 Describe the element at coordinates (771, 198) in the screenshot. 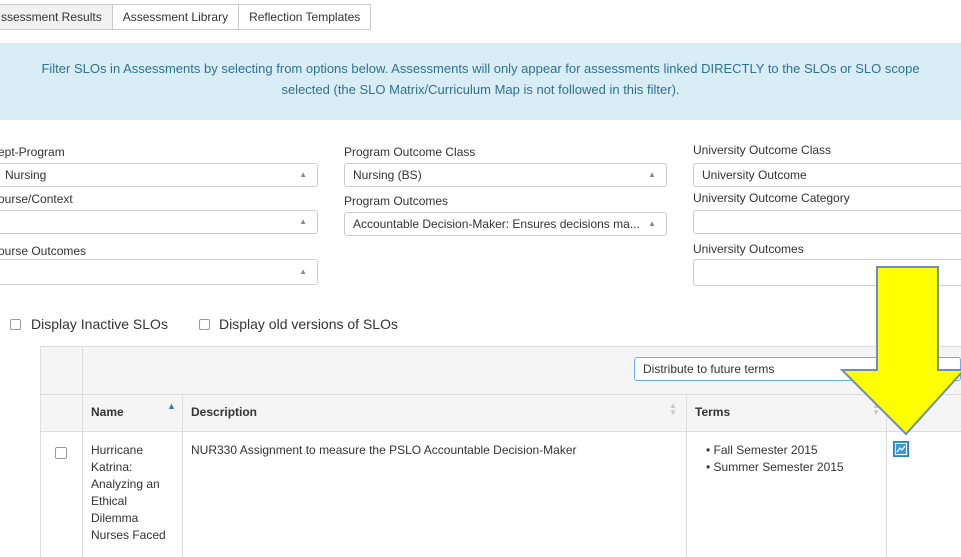

I see `university-outcome-category-label: University Outcome Category` at that location.